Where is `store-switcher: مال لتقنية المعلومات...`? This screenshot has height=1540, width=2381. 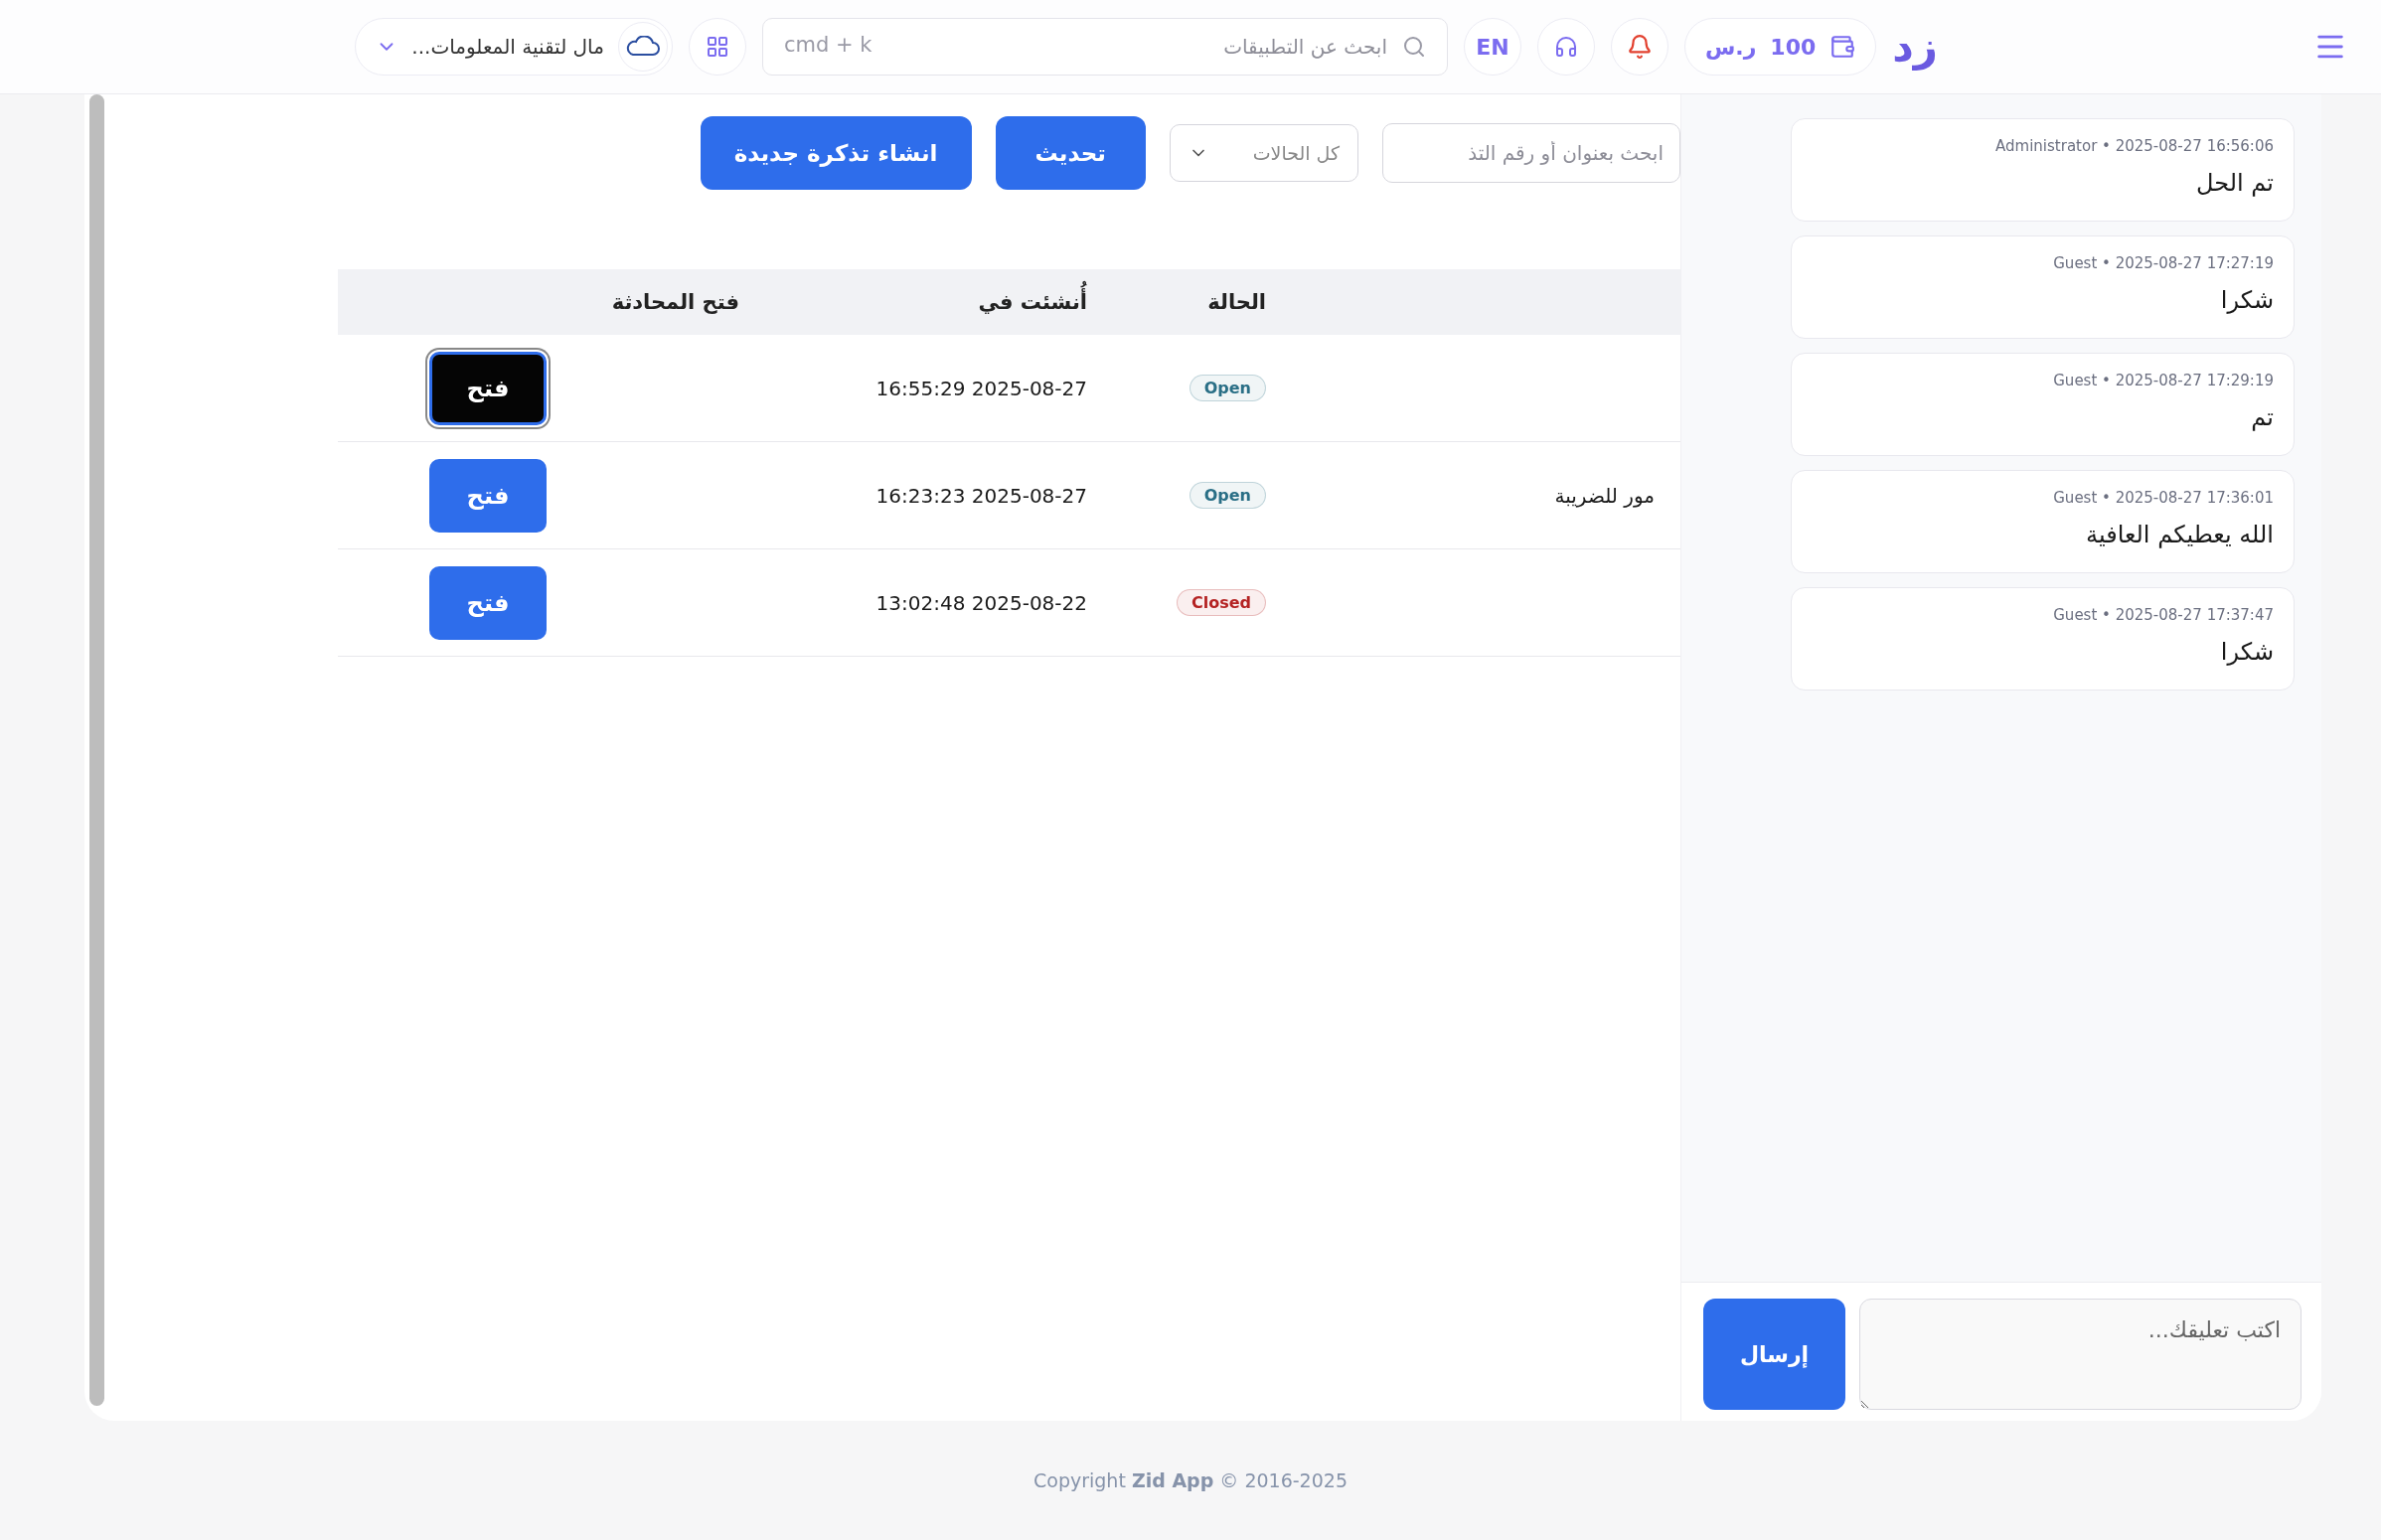
store-switcher: مال لتقنية المعلومات... is located at coordinates (514, 47).